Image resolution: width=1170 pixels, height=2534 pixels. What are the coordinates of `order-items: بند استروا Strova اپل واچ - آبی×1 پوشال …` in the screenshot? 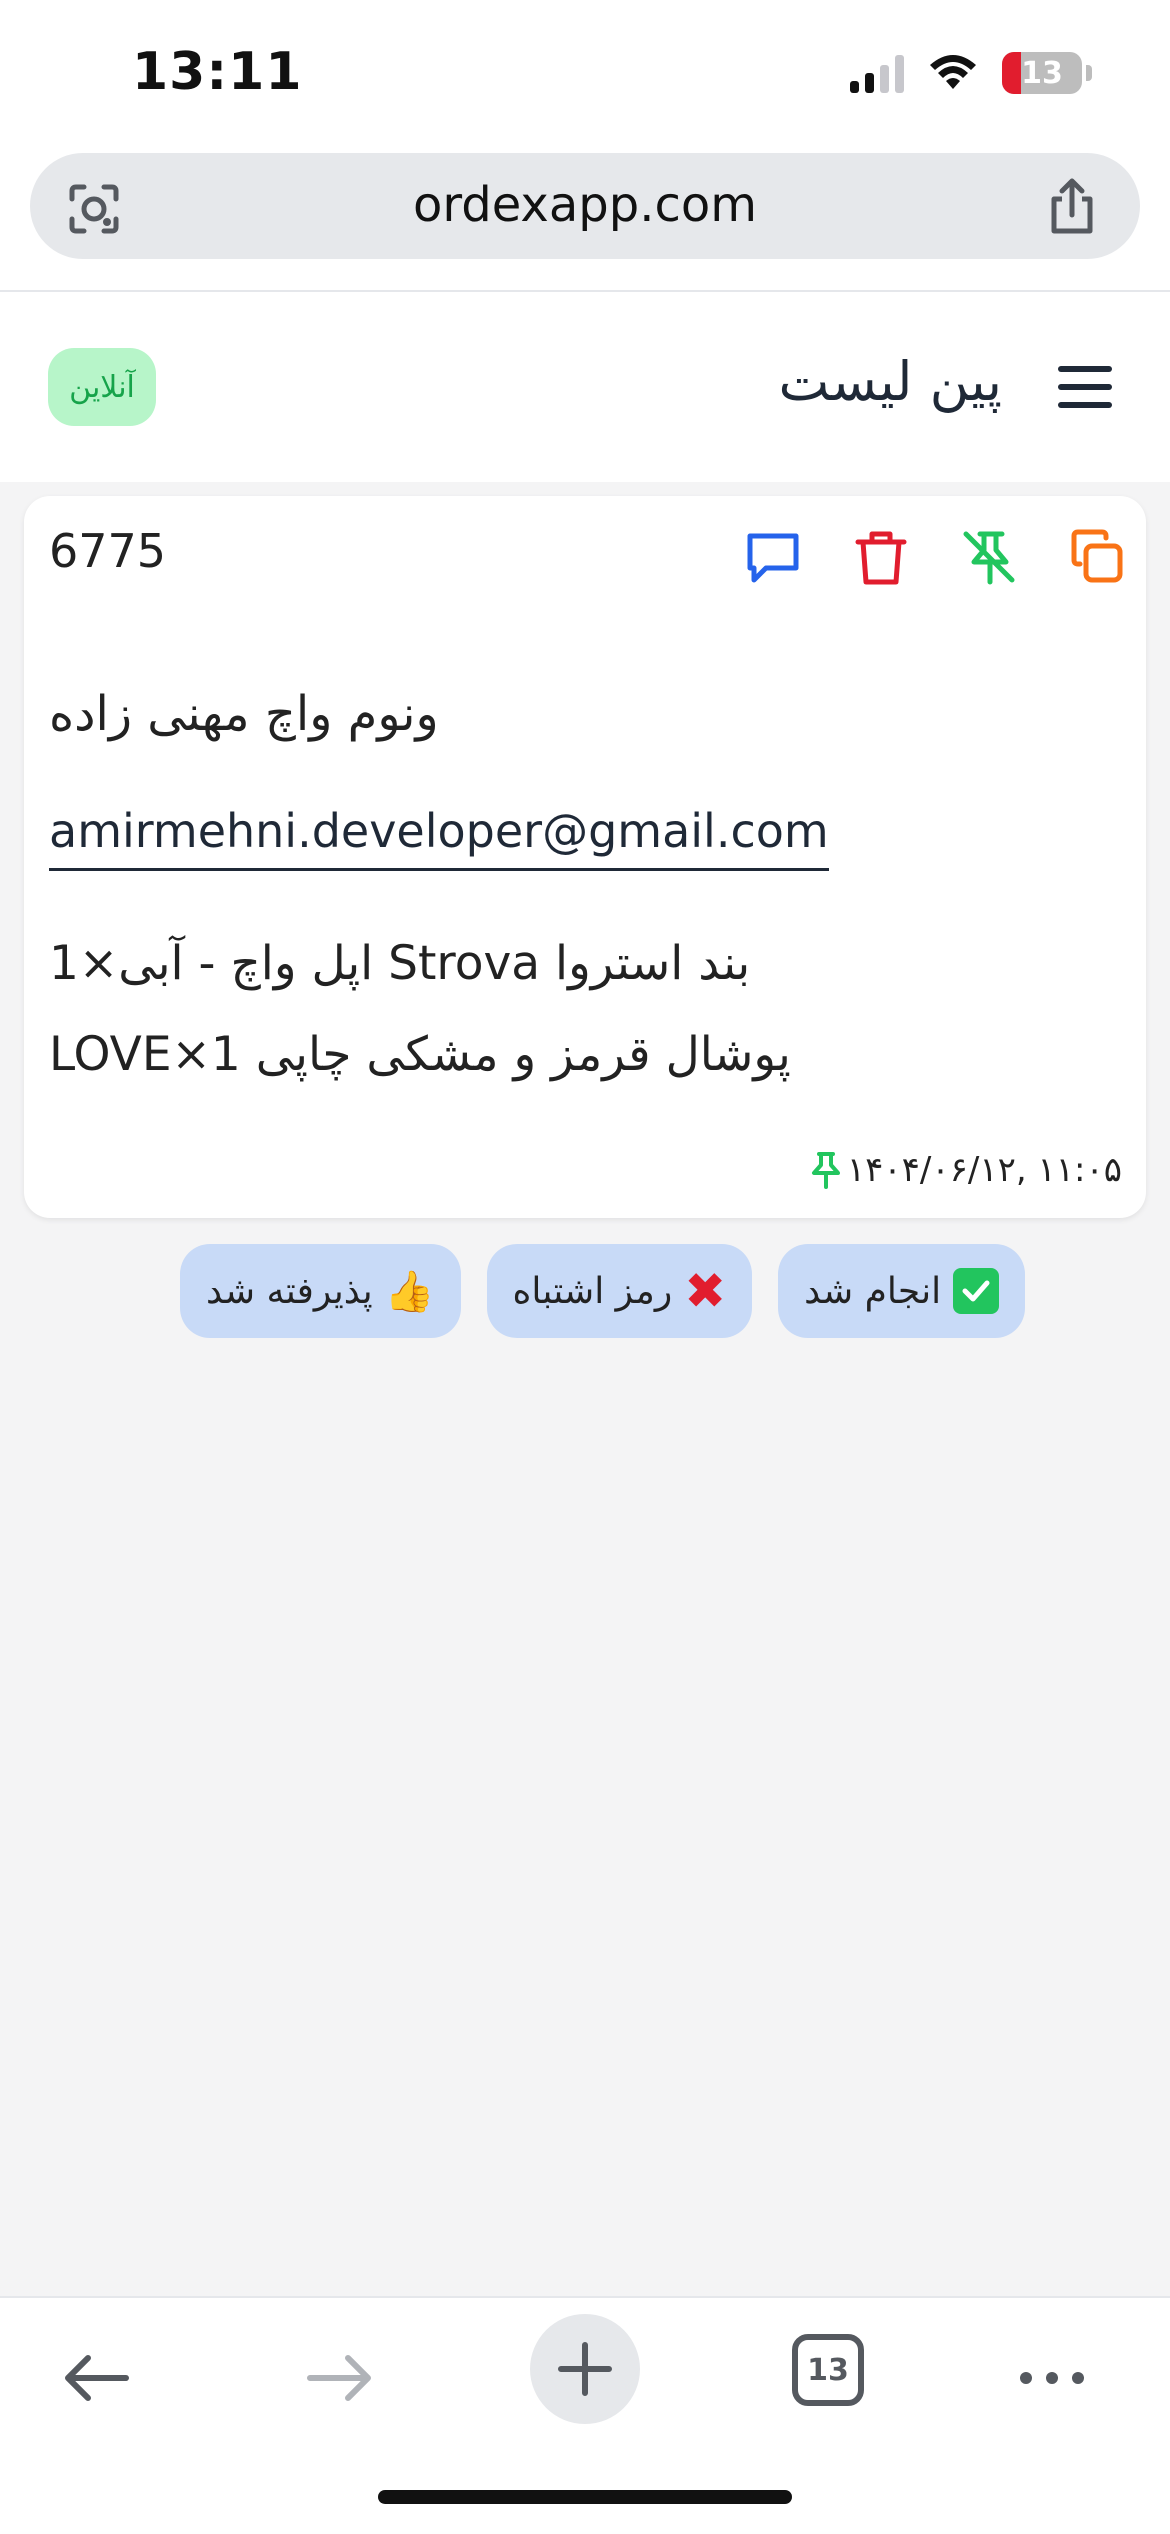 It's located at (584, 1027).